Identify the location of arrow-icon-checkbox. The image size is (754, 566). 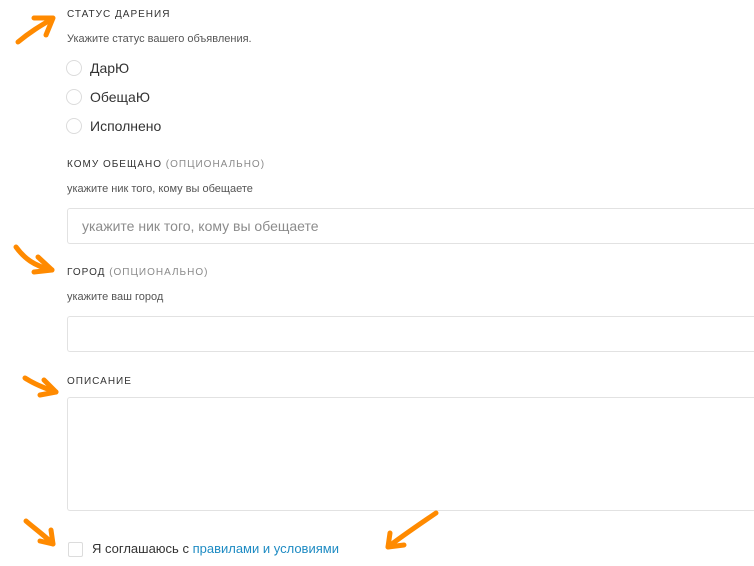
(39, 532).